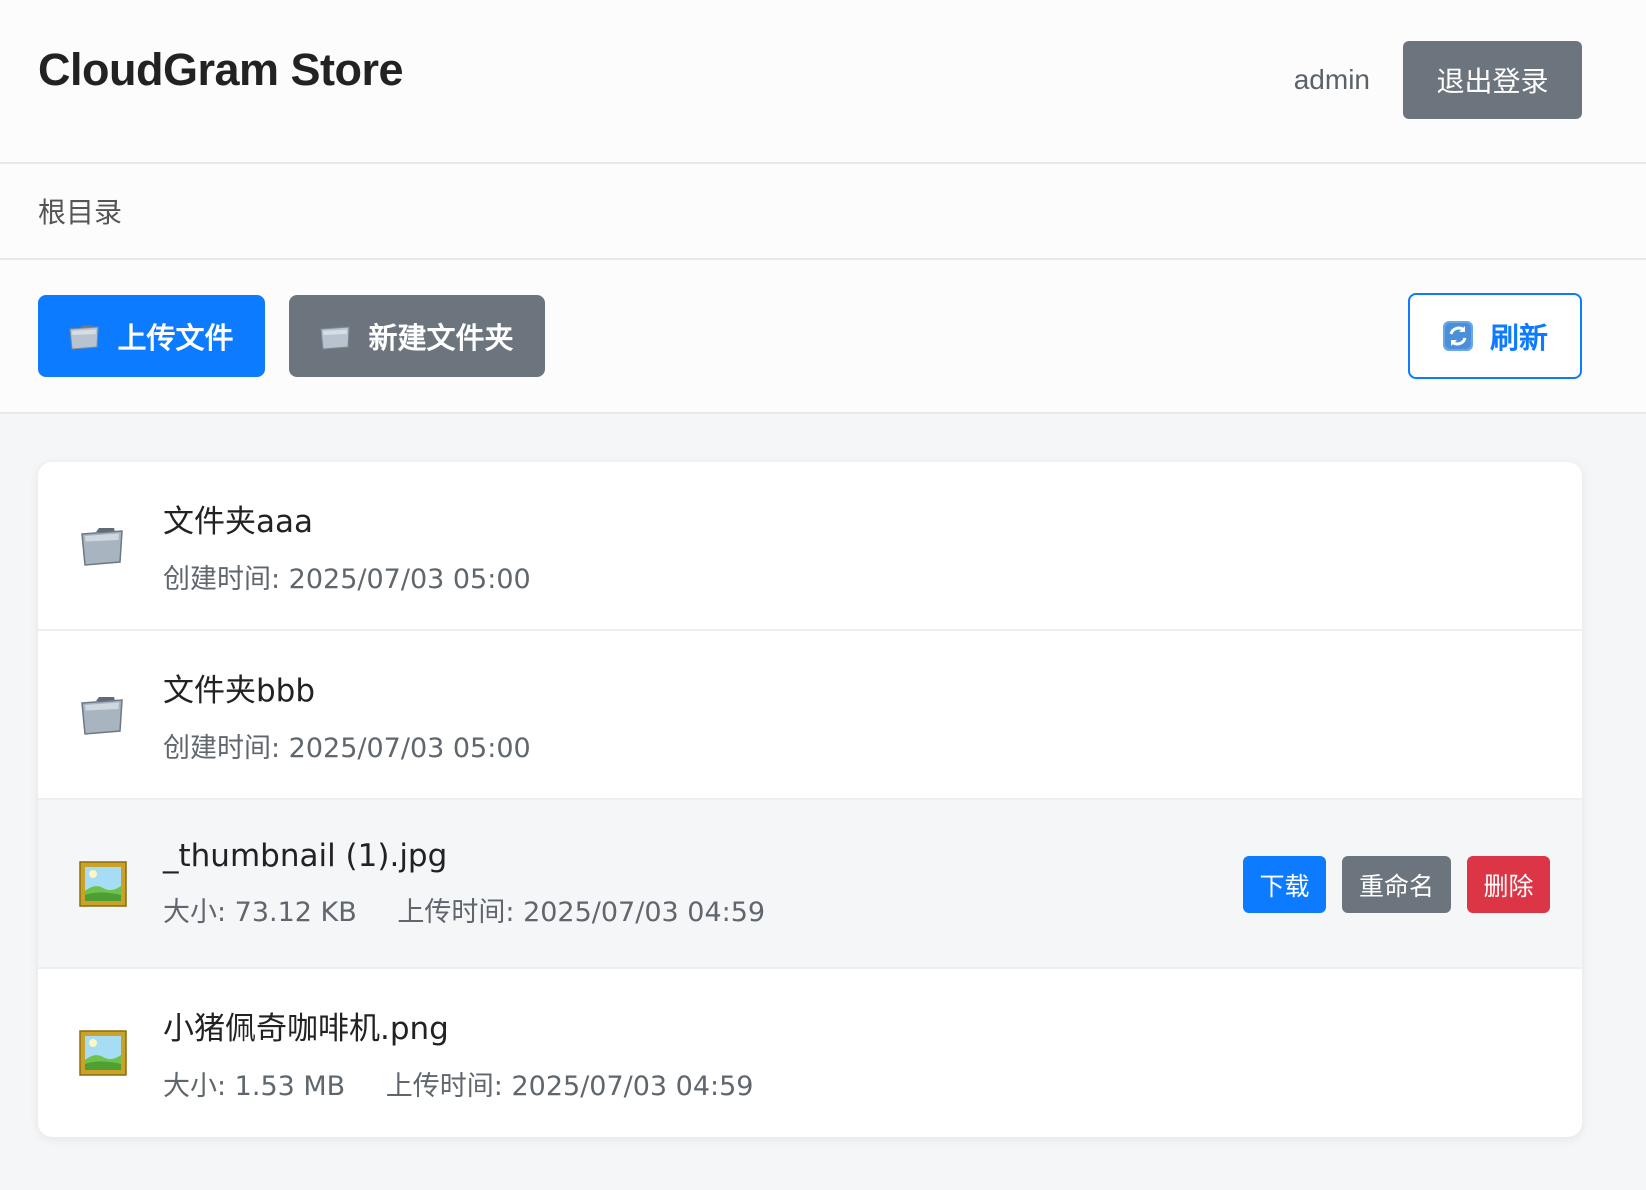 This screenshot has height=1190, width=1646. What do you see at coordinates (458, 1025) in the screenshot?
I see `item-name: 小猪佩奇咖啡机.png` at bounding box center [458, 1025].